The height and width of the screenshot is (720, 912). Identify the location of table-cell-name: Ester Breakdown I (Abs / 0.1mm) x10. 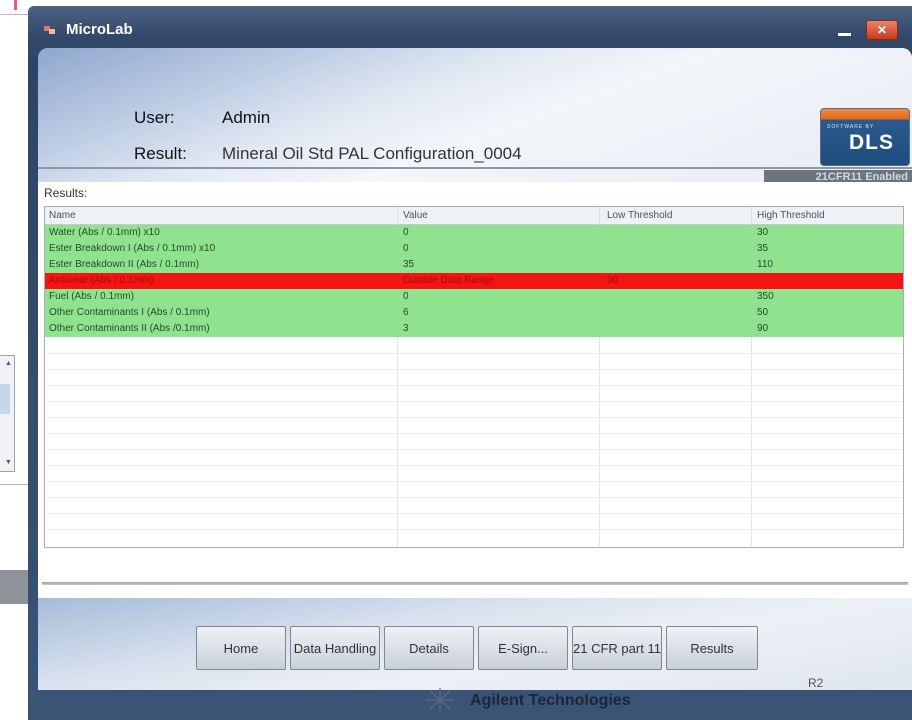
(132, 248).